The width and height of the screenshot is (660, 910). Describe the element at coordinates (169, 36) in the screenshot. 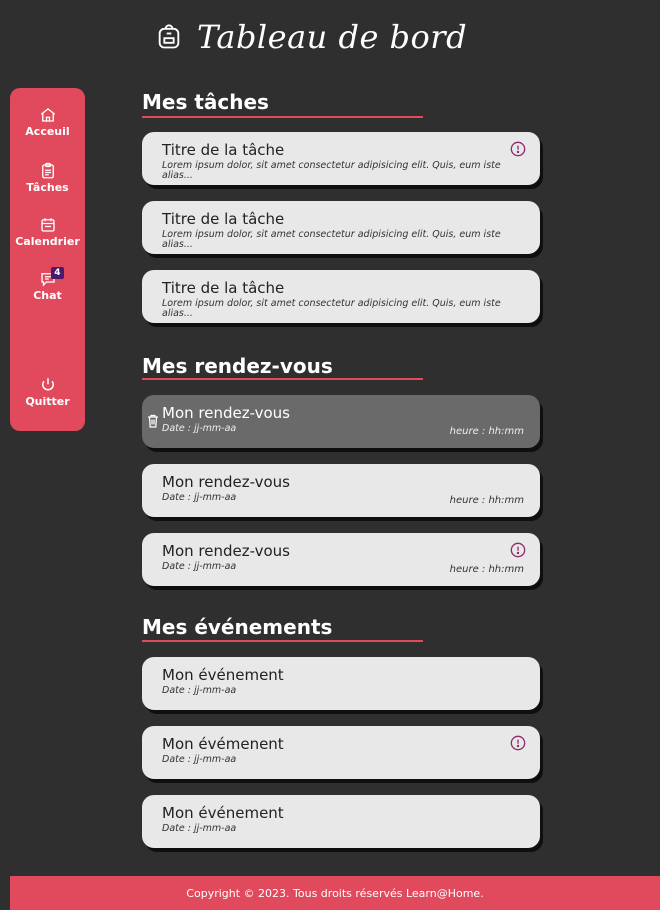

I see `backpack-icon` at that location.